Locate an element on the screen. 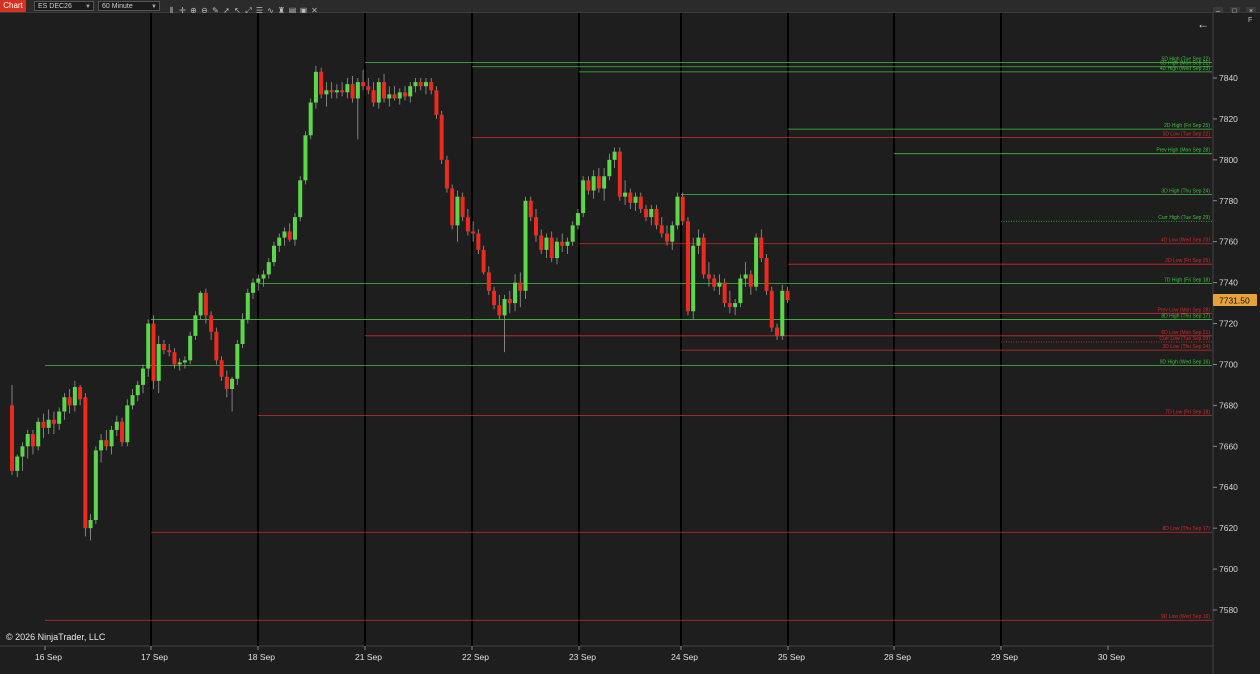 Image resolution: width=1260 pixels, height=674 pixels. x-tick-label: 23 Sep is located at coordinates (582, 657).